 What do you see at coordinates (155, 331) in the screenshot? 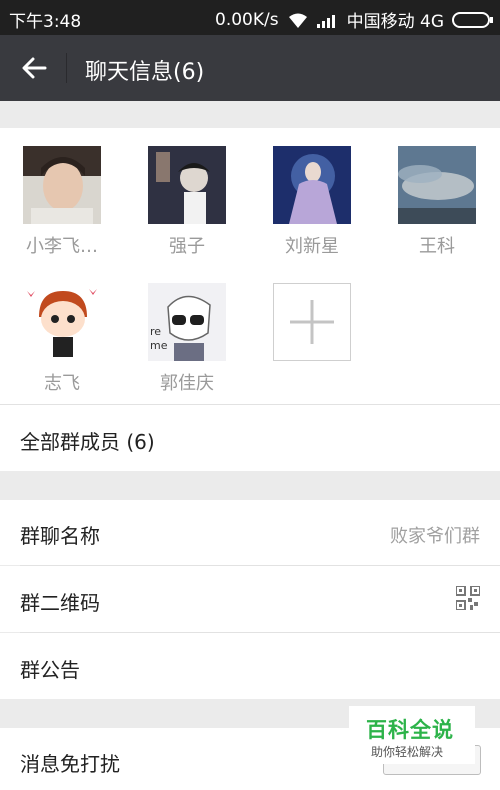
I see `svg-text: re` at bounding box center [155, 331].